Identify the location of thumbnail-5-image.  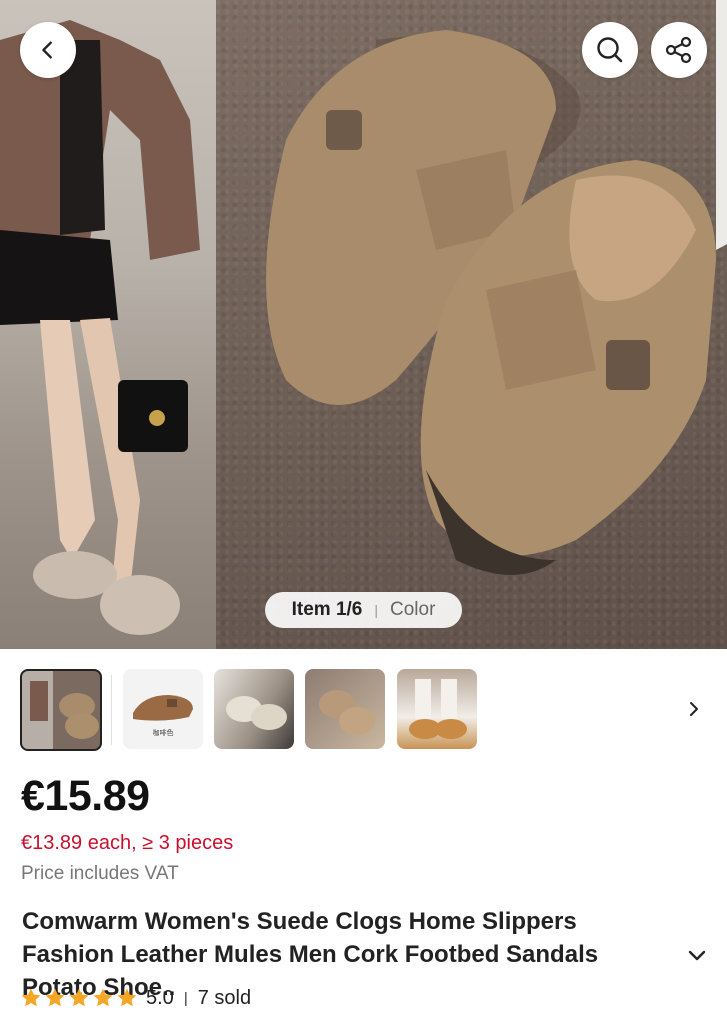
(438, 709).